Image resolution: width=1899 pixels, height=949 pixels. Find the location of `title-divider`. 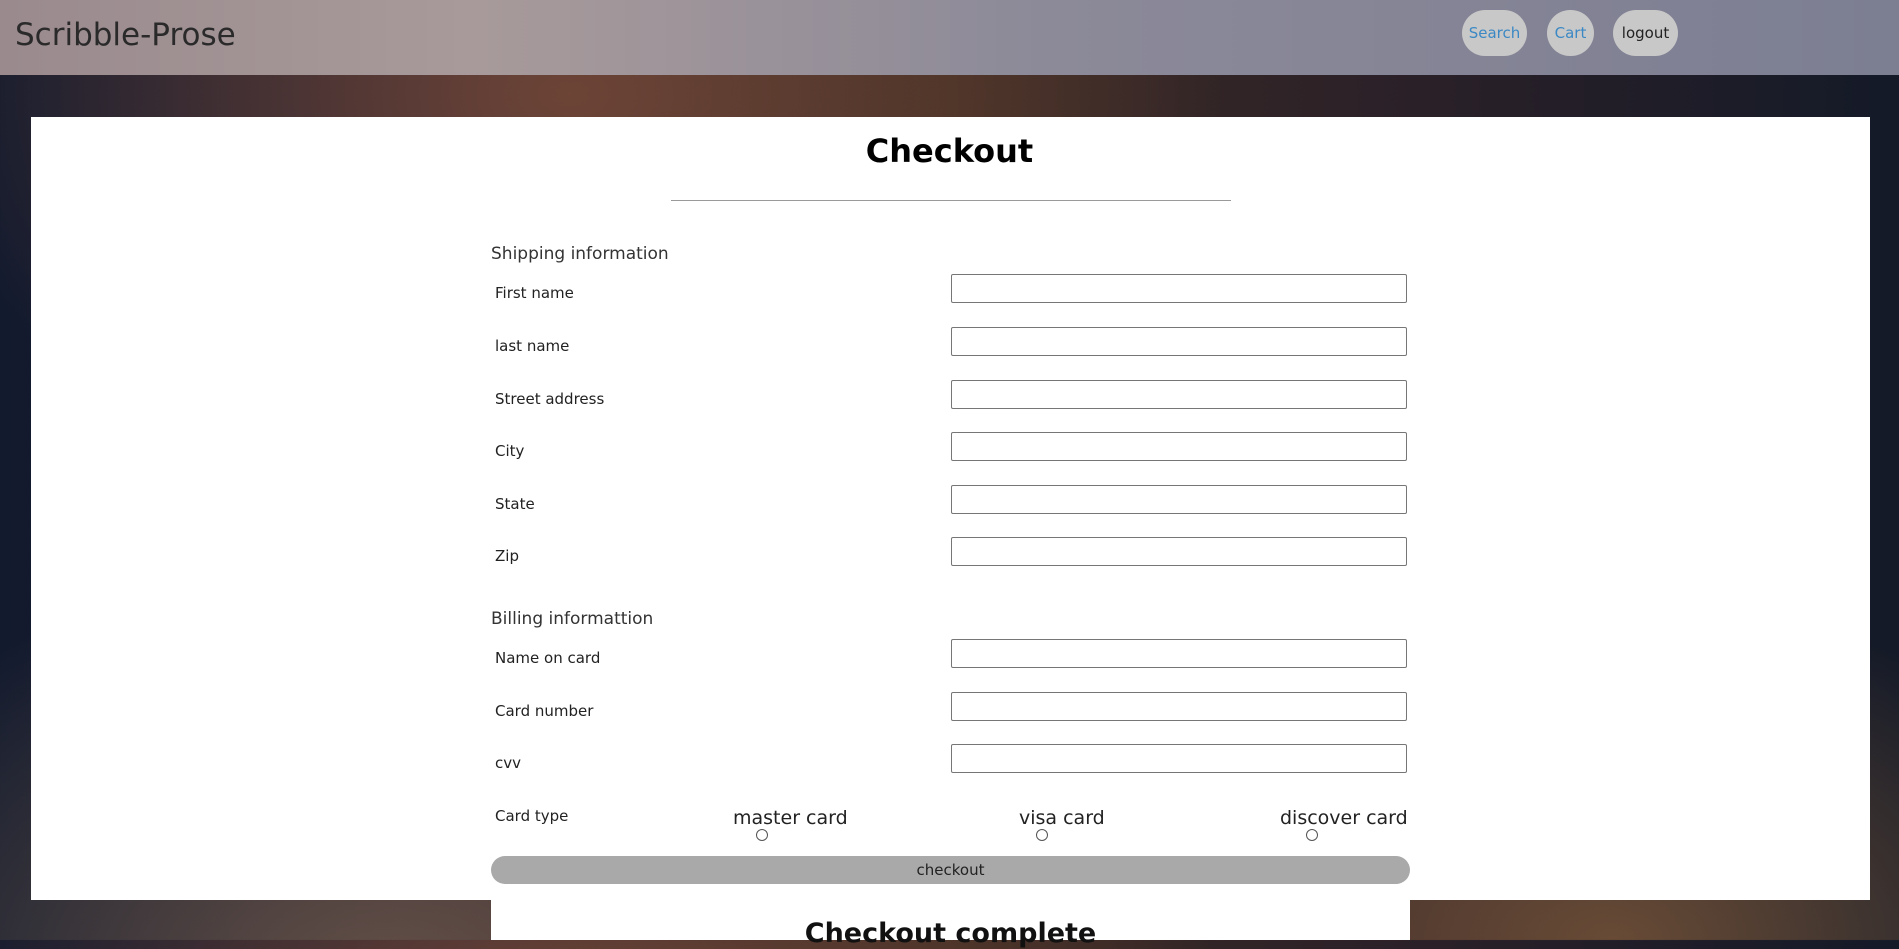

title-divider is located at coordinates (951, 200).